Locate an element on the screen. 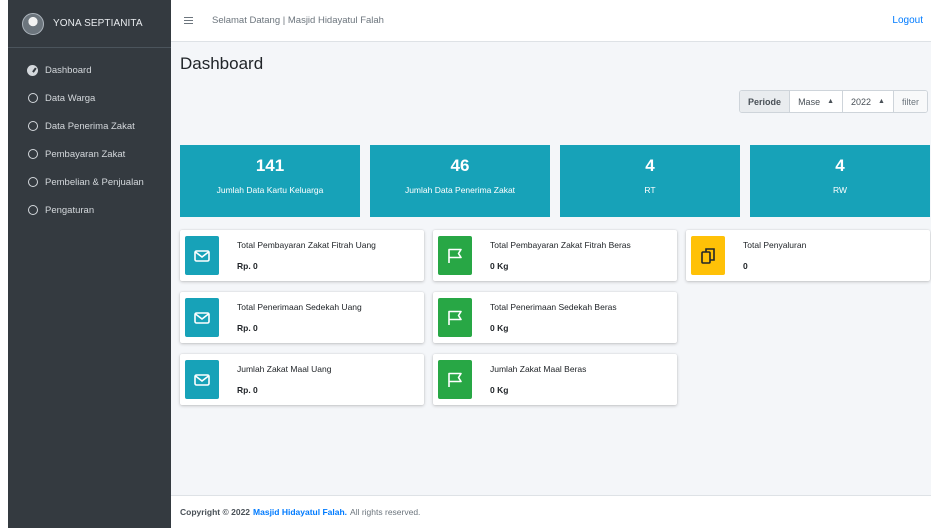  info-box-sedekah-uang: Total Penerimaan Sedekah Uang Rp. 0 is located at coordinates (302, 317).